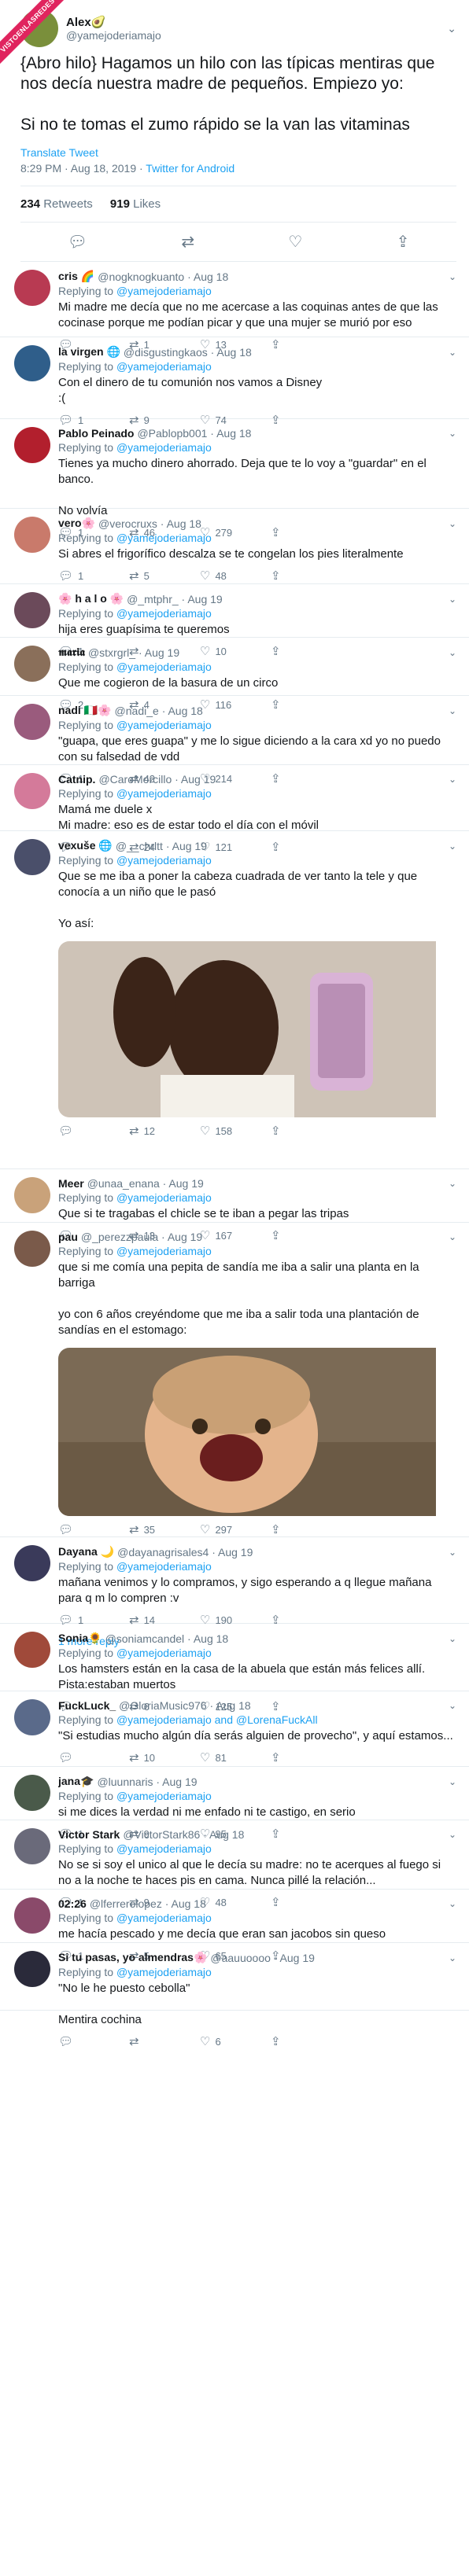  What do you see at coordinates (238, 153) in the screenshot?
I see `translate-link: Translate Tweet` at bounding box center [238, 153].